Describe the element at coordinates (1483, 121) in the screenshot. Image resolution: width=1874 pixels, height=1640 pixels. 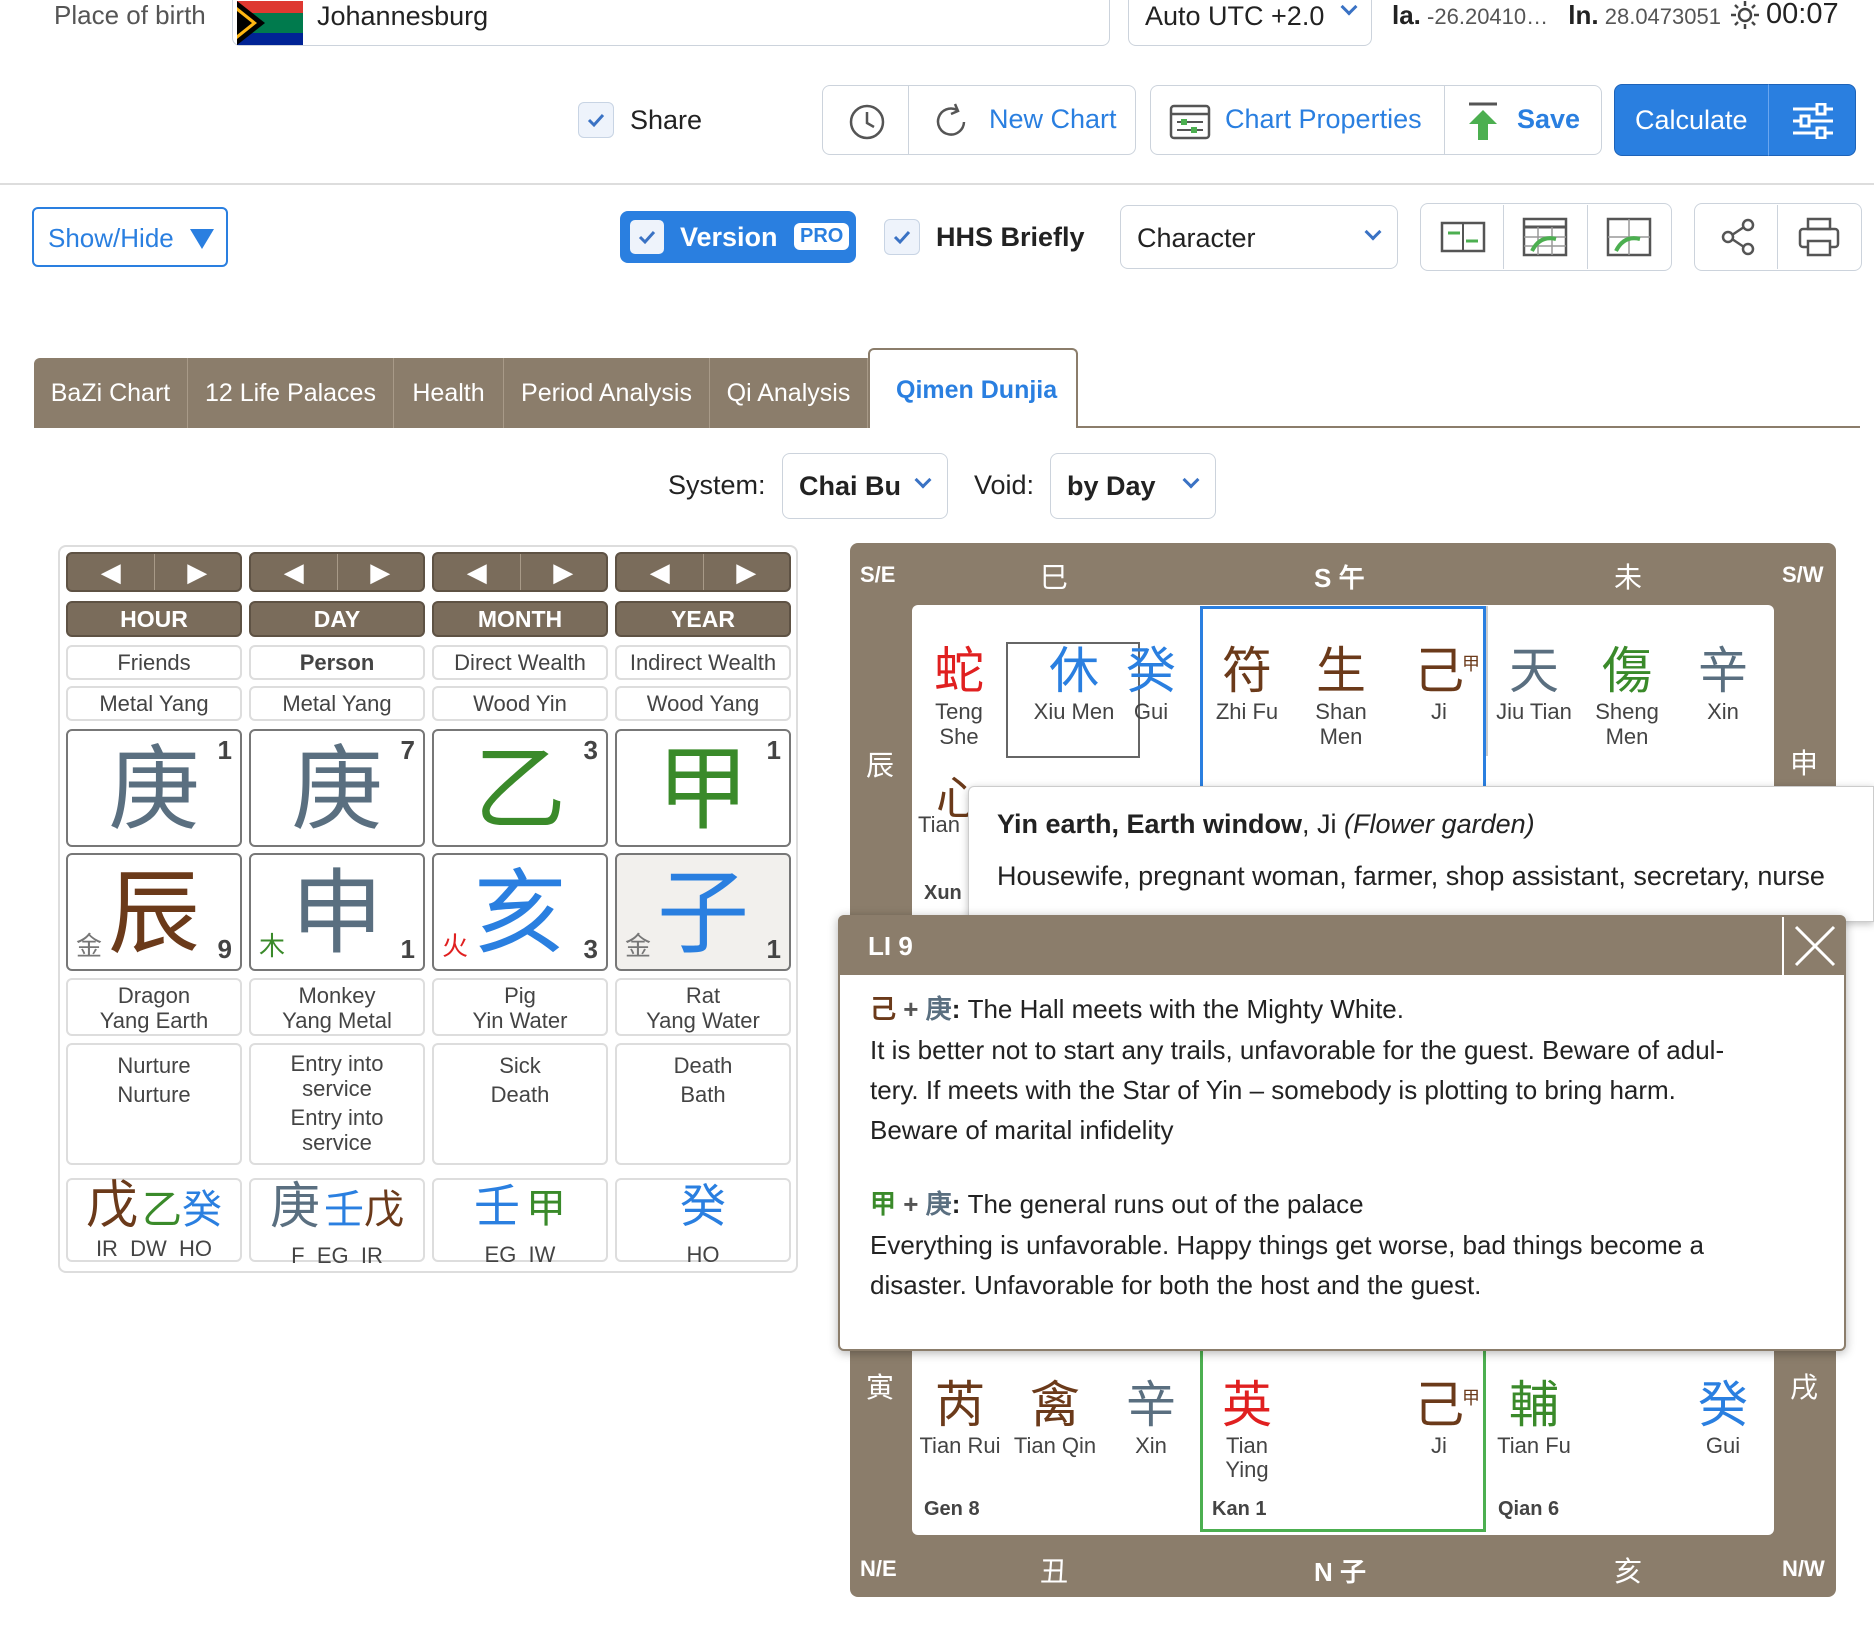
I see `upload-icon` at that location.